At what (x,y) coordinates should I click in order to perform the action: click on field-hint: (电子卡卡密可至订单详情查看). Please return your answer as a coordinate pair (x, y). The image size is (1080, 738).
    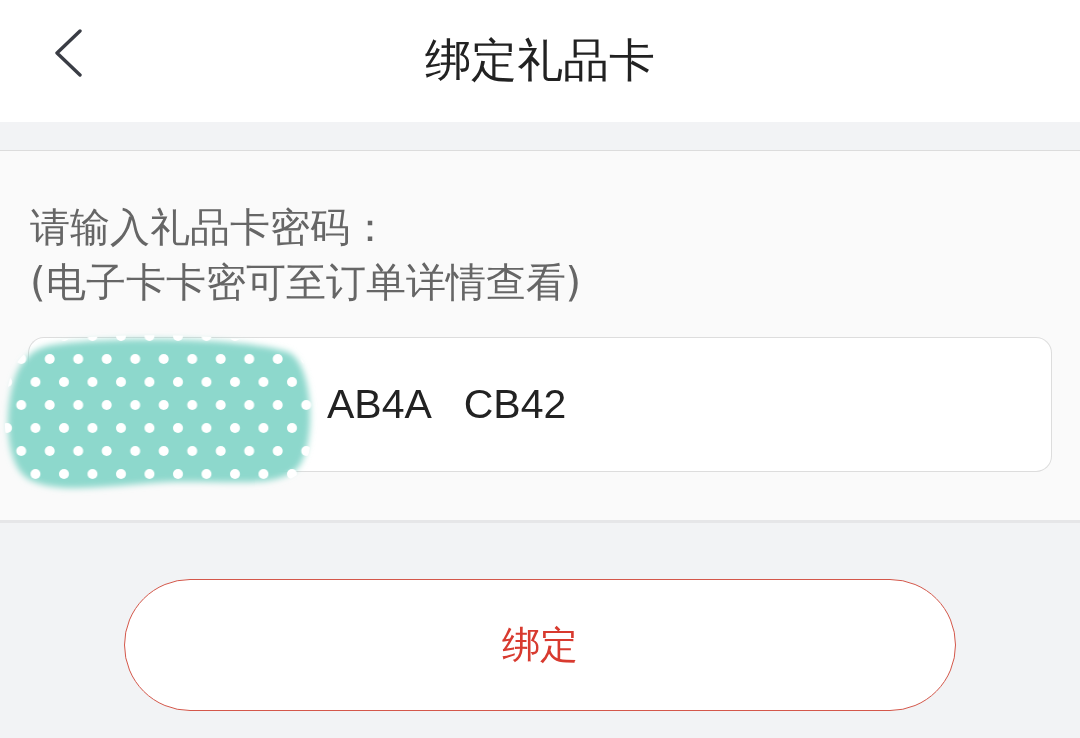
    Looking at the image, I should click on (306, 282).